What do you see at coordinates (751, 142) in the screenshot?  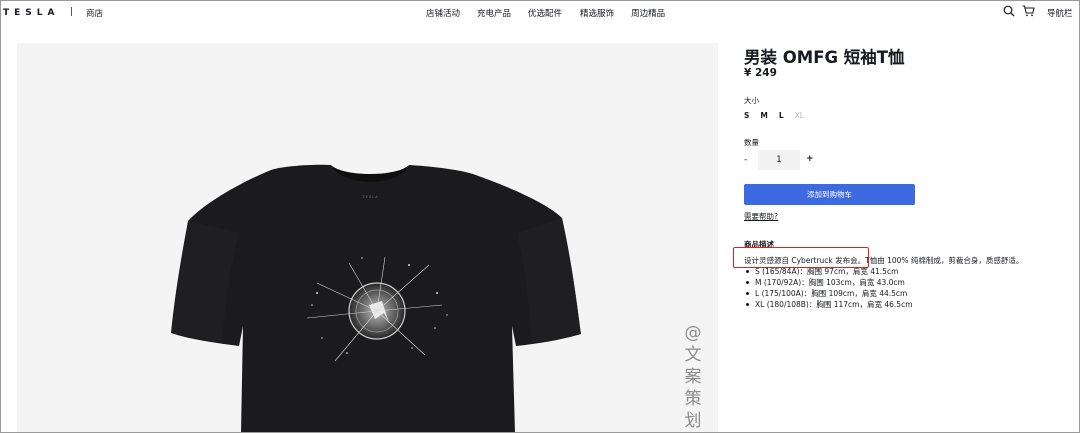 I see `quantity-label: 数量` at bounding box center [751, 142].